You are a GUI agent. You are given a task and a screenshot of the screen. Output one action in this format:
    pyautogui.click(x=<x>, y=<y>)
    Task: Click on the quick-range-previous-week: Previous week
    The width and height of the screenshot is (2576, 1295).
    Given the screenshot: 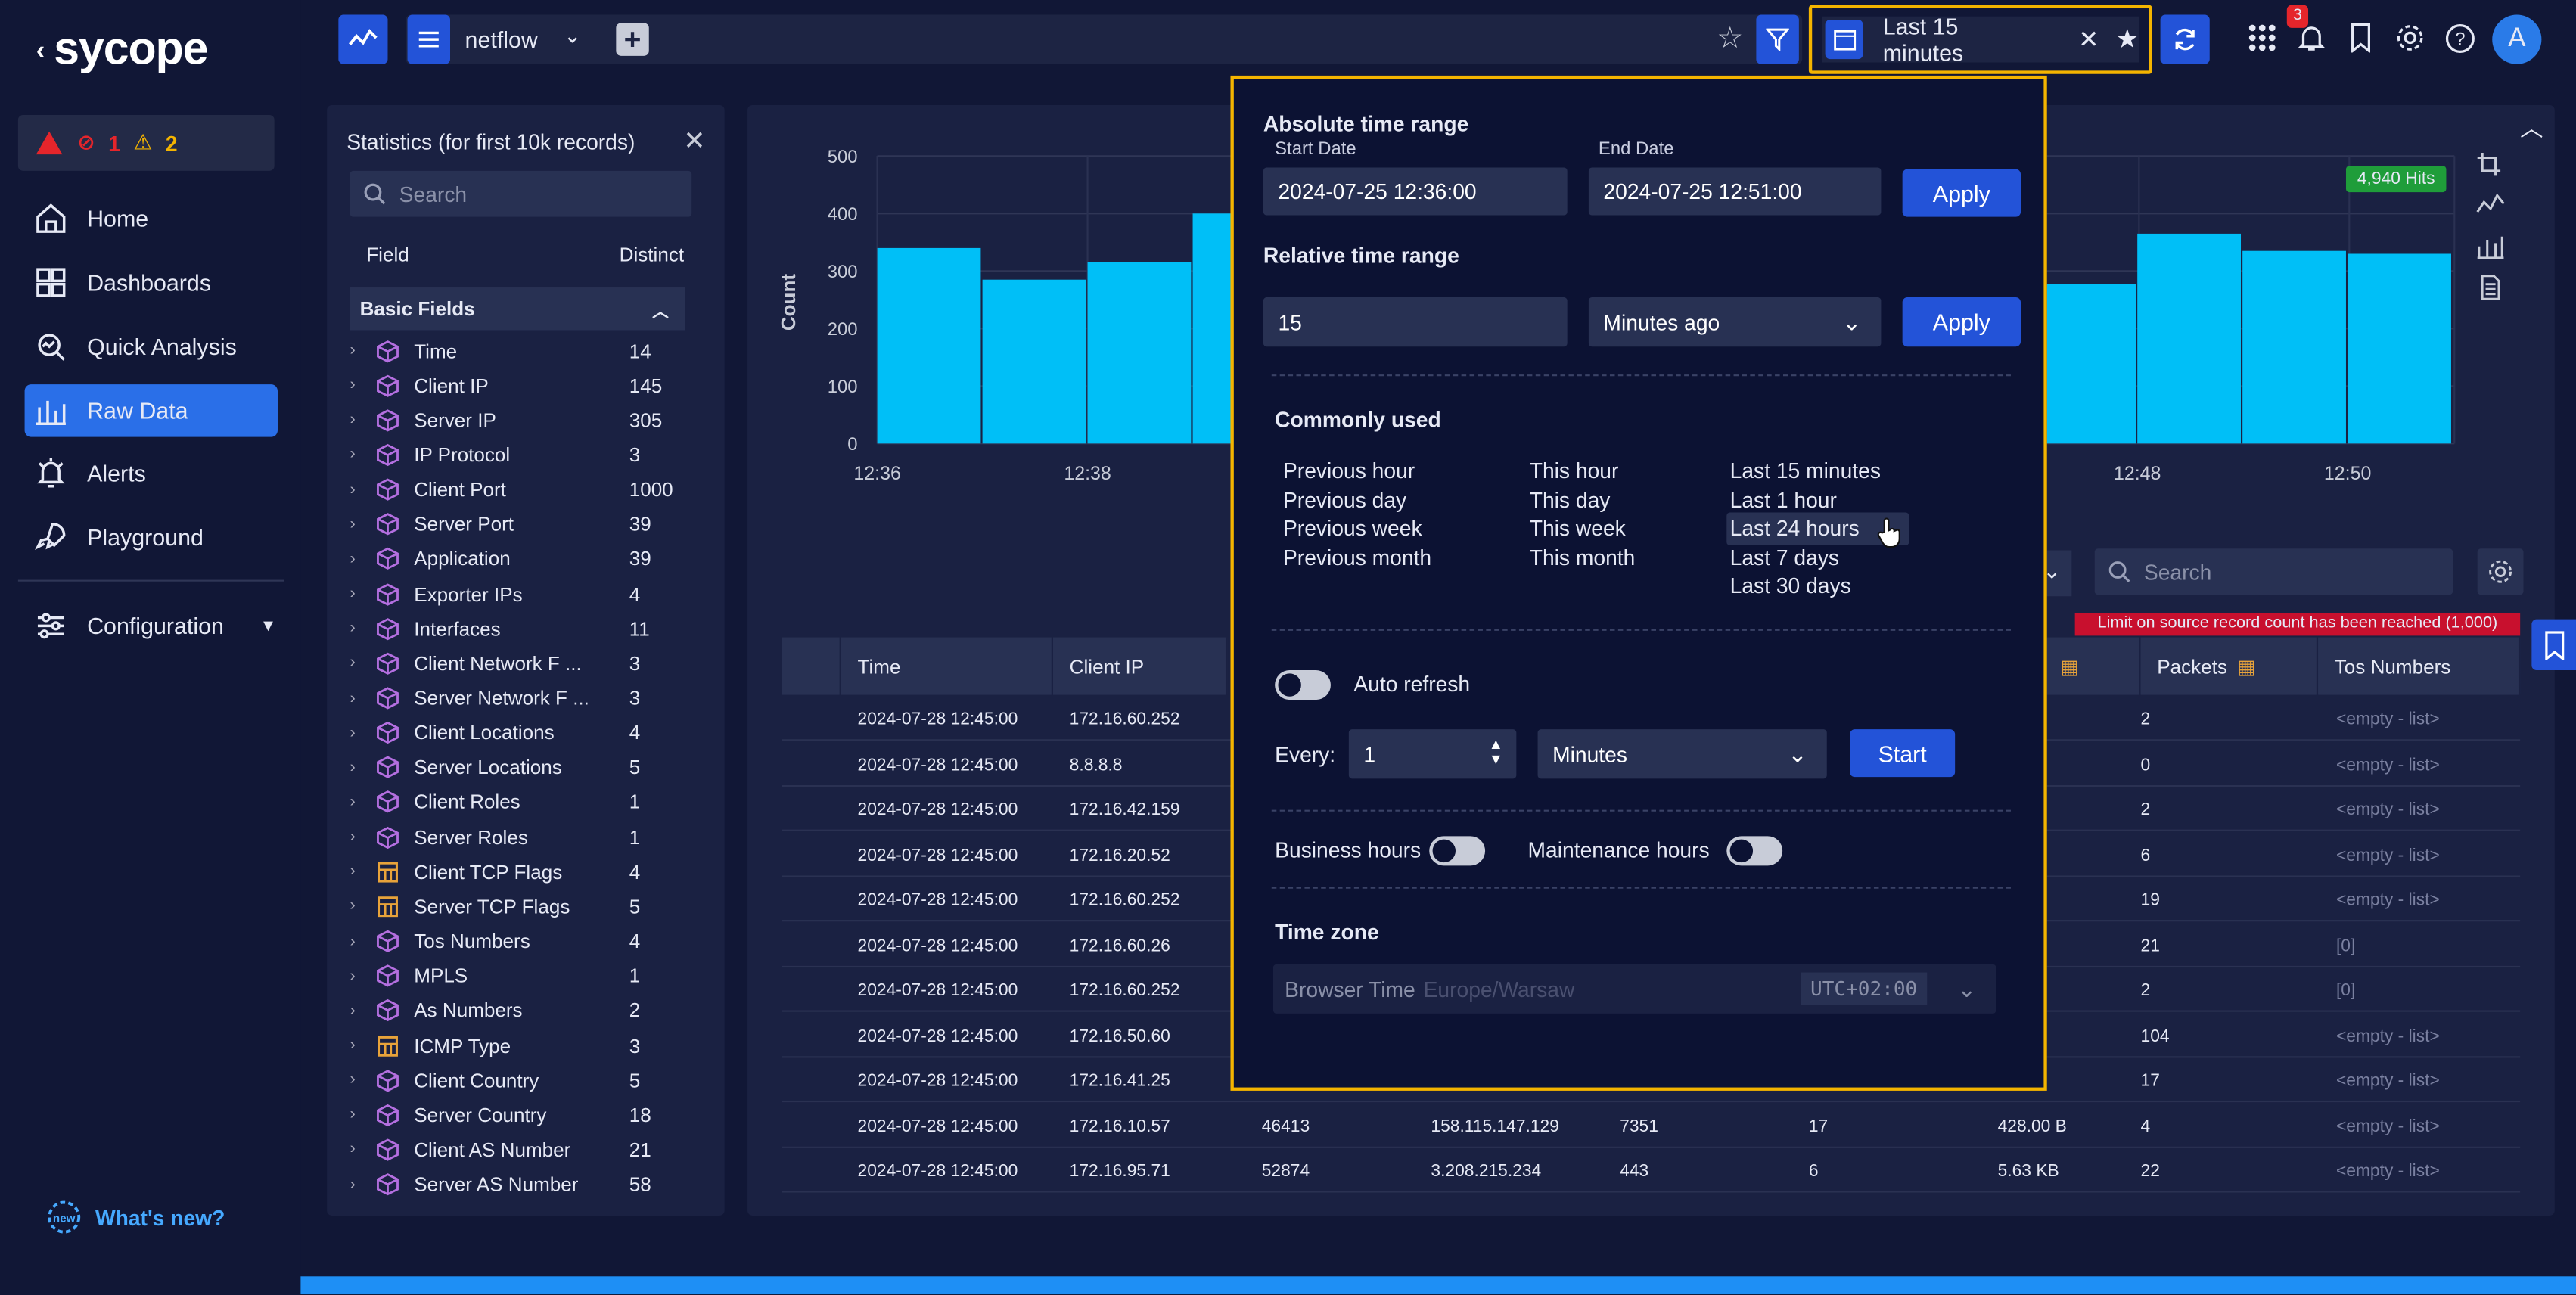 What is the action you would take?
    pyautogui.click(x=1352, y=528)
    